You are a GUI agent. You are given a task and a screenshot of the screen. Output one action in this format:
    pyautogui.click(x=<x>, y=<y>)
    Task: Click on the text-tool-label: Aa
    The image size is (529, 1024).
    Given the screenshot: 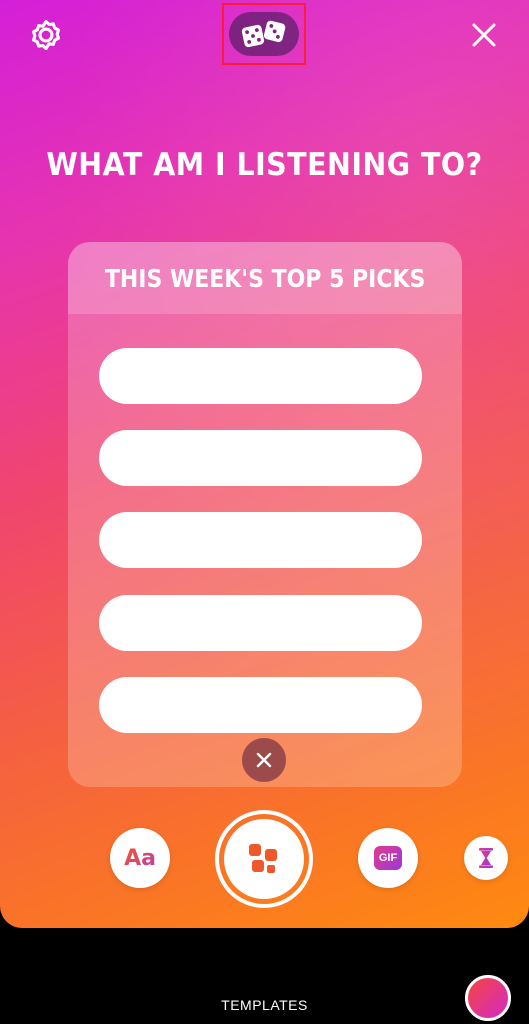 What is the action you would take?
    pyautogui.click(x=140, y=858)
    